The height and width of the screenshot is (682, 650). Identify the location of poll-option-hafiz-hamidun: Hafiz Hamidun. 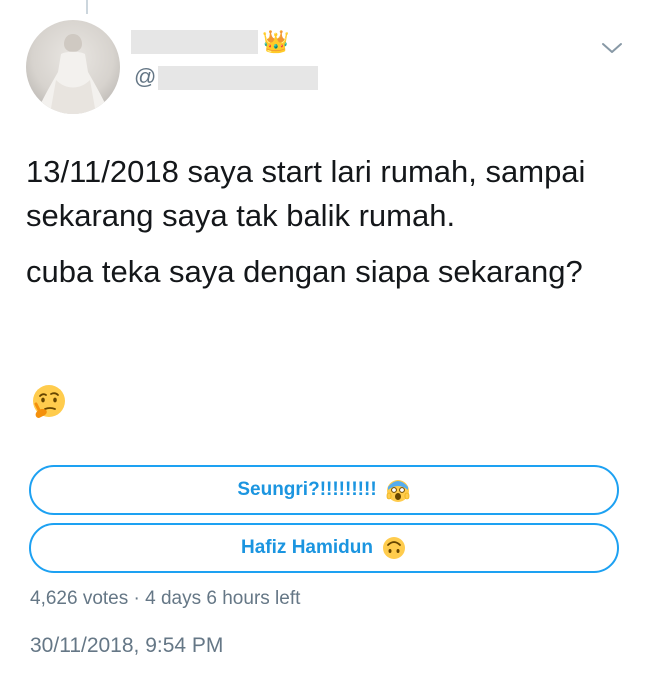
(324, 548).